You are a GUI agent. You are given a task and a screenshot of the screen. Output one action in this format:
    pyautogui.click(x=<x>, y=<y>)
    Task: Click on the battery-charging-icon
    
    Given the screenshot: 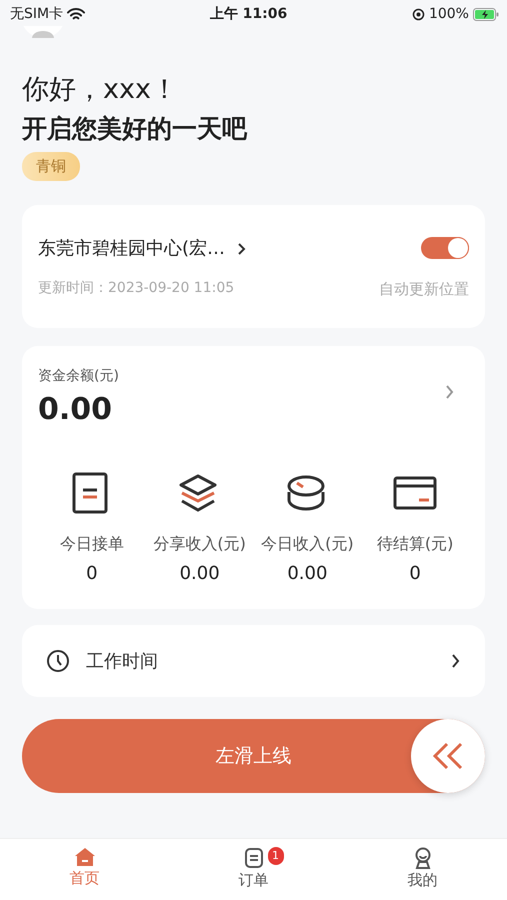 What is the action you would take?
    pyautogui.click(x=485, y=14)
    